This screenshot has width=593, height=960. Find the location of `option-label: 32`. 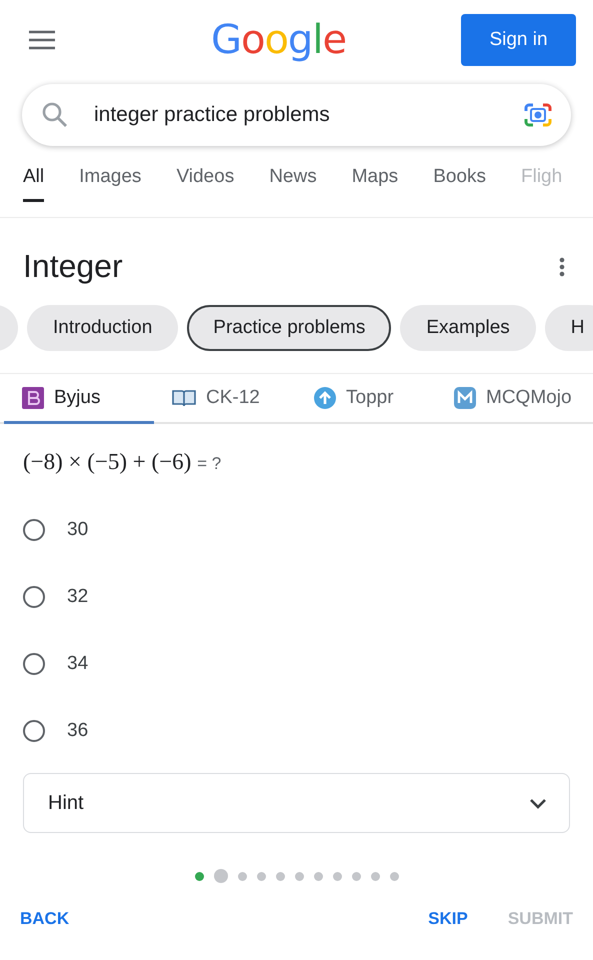

option-label: 32 is located at coordinates (77, 597).